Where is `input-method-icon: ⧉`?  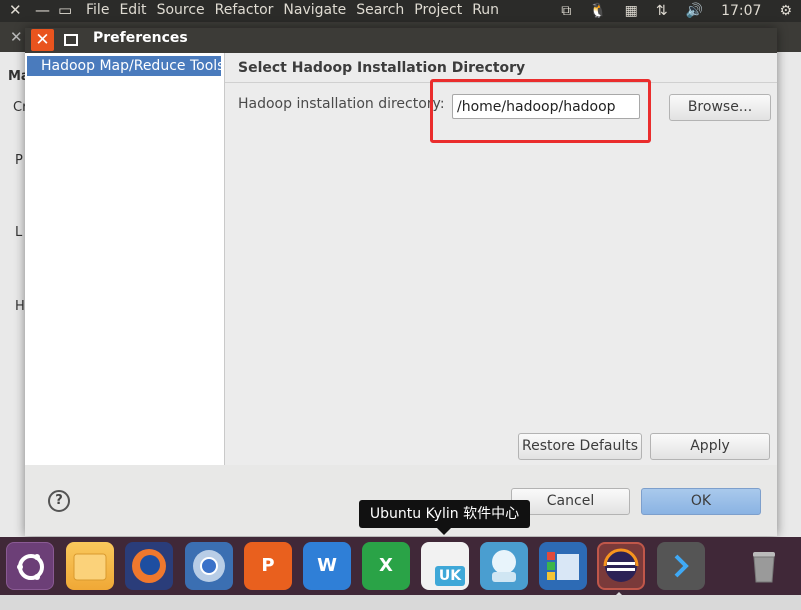 input-method-icon: ⧉ is located at coordinates (566, 11).